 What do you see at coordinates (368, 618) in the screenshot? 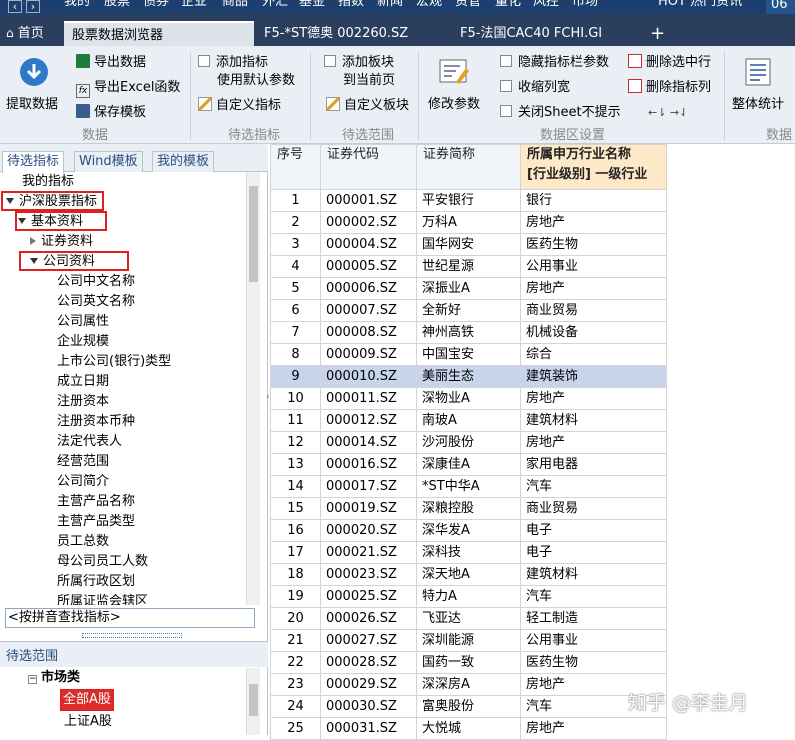
I see `cell-code: 000026.SZ` at bounding box center [368, 618].